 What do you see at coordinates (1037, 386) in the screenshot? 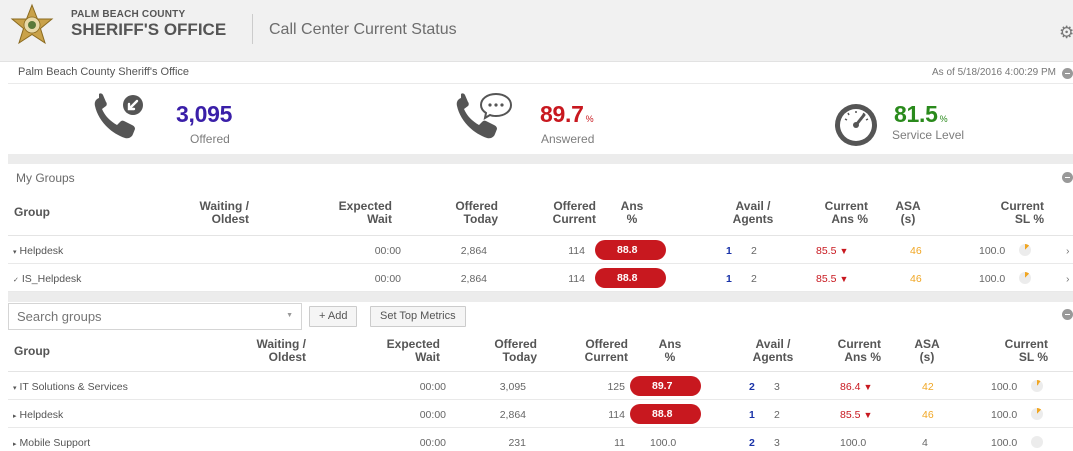
I see `sl-pie-icon` at bounding box center [1037, 386].